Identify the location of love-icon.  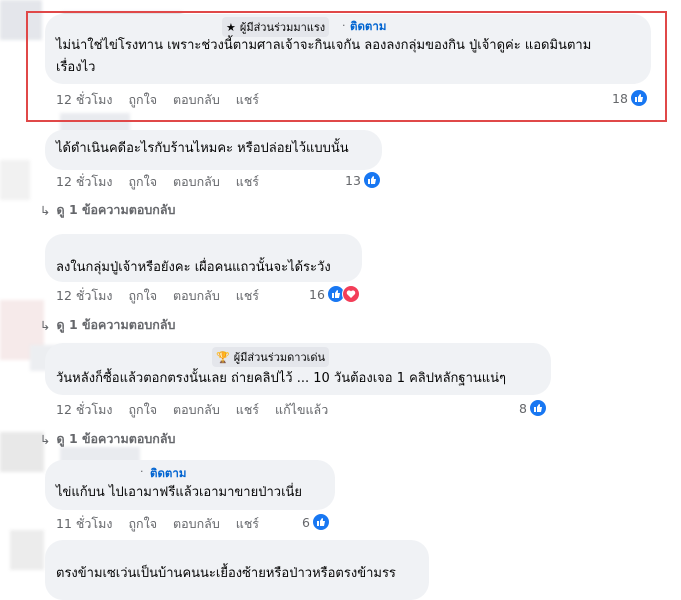
(350, 294).